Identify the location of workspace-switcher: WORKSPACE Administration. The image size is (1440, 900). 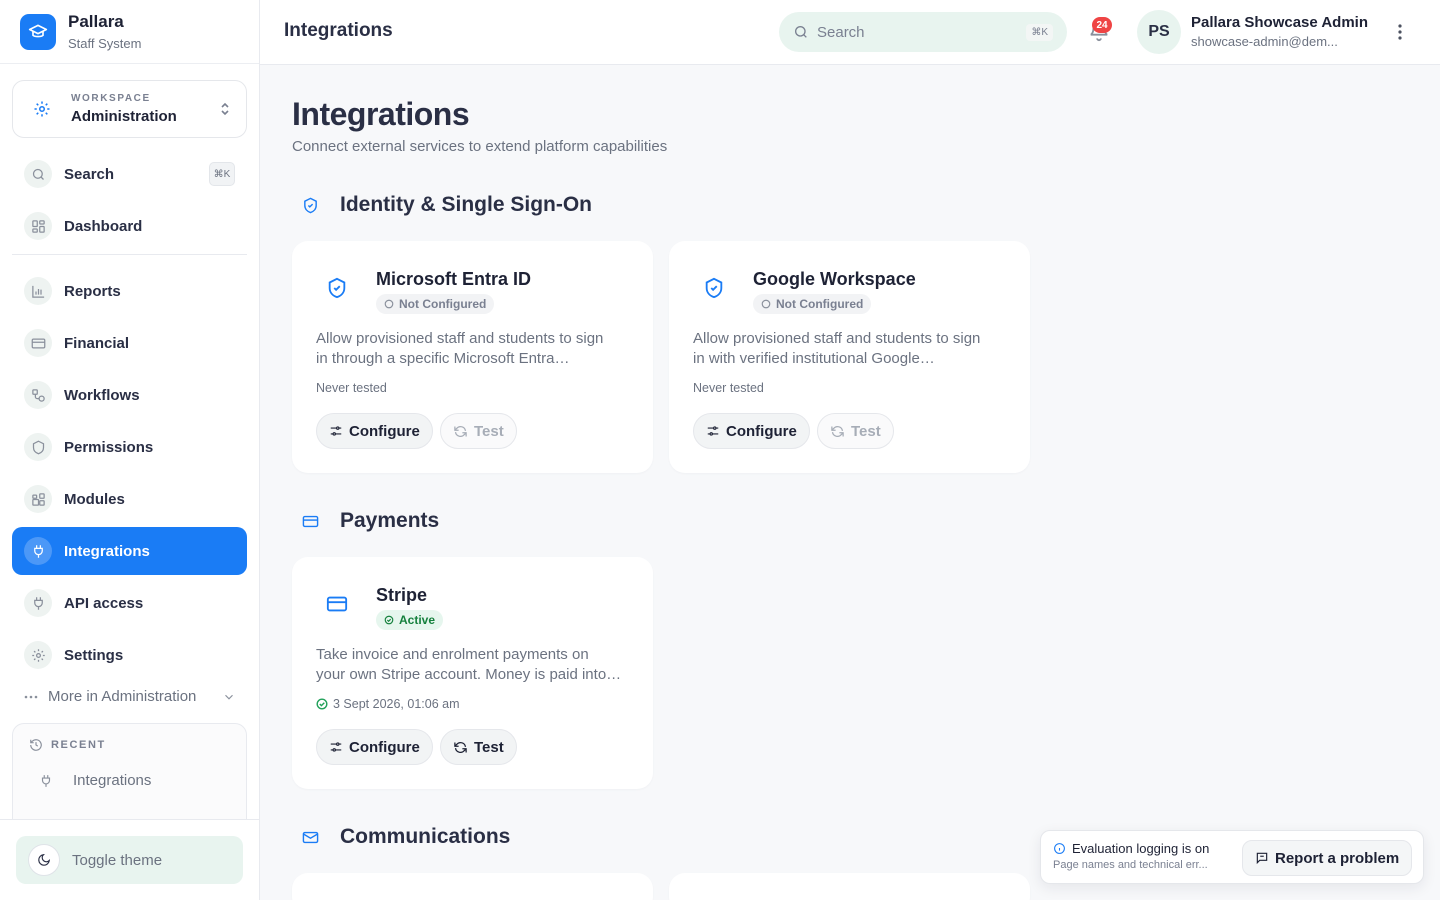
(129, 109).